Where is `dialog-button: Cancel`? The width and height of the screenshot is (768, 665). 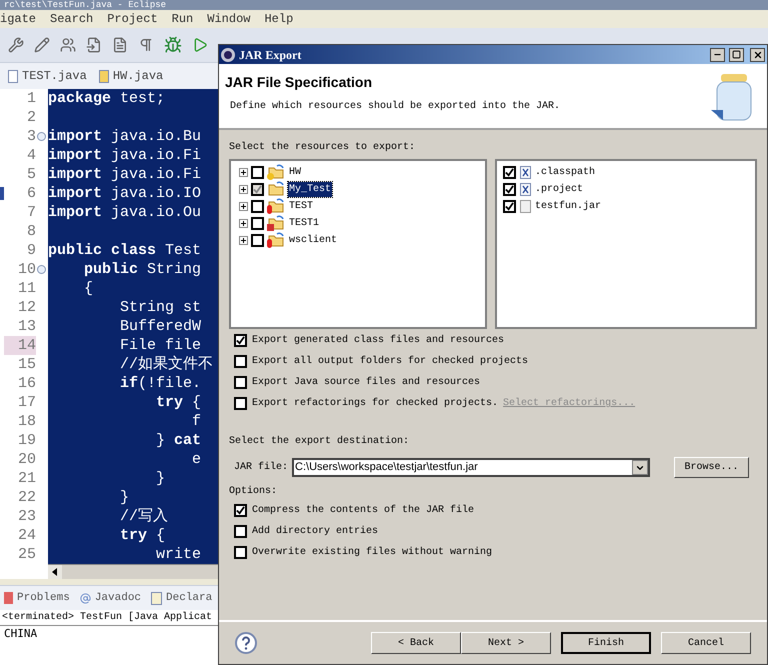
dialog-button: Cancel is located at coordinates (706, 643).